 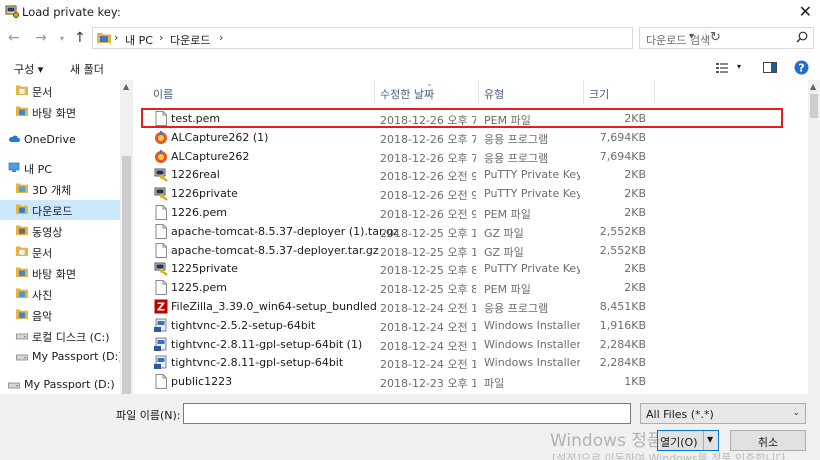 I want to click on search-icon, so click(x=802, y=37).